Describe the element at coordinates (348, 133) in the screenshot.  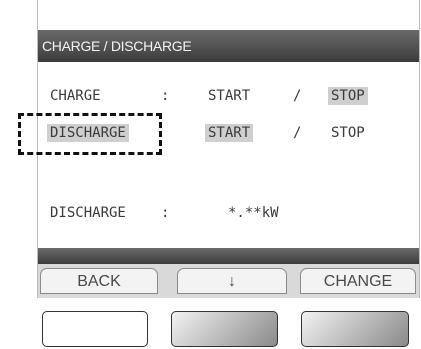
I see `discharge-stop-option: STOP` at that location.